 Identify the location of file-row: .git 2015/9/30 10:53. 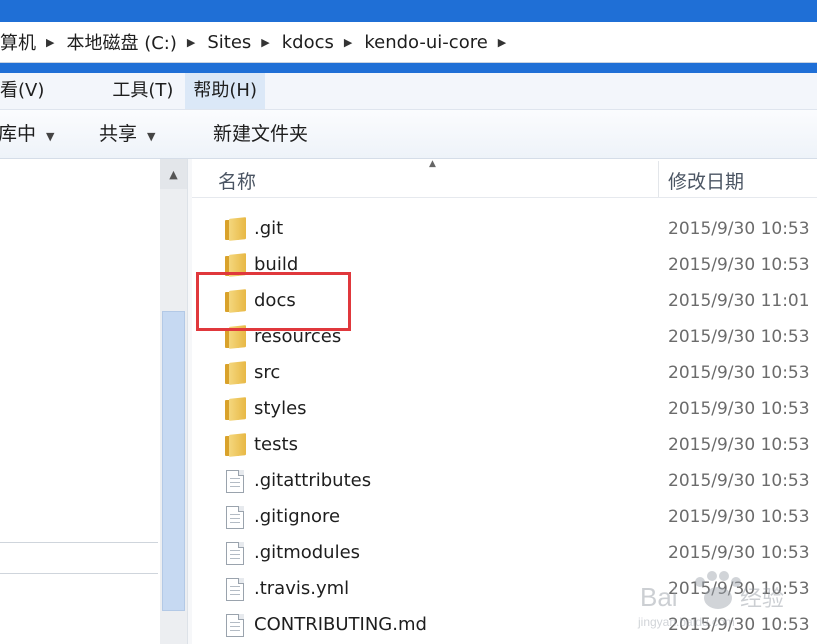
(504, 229).